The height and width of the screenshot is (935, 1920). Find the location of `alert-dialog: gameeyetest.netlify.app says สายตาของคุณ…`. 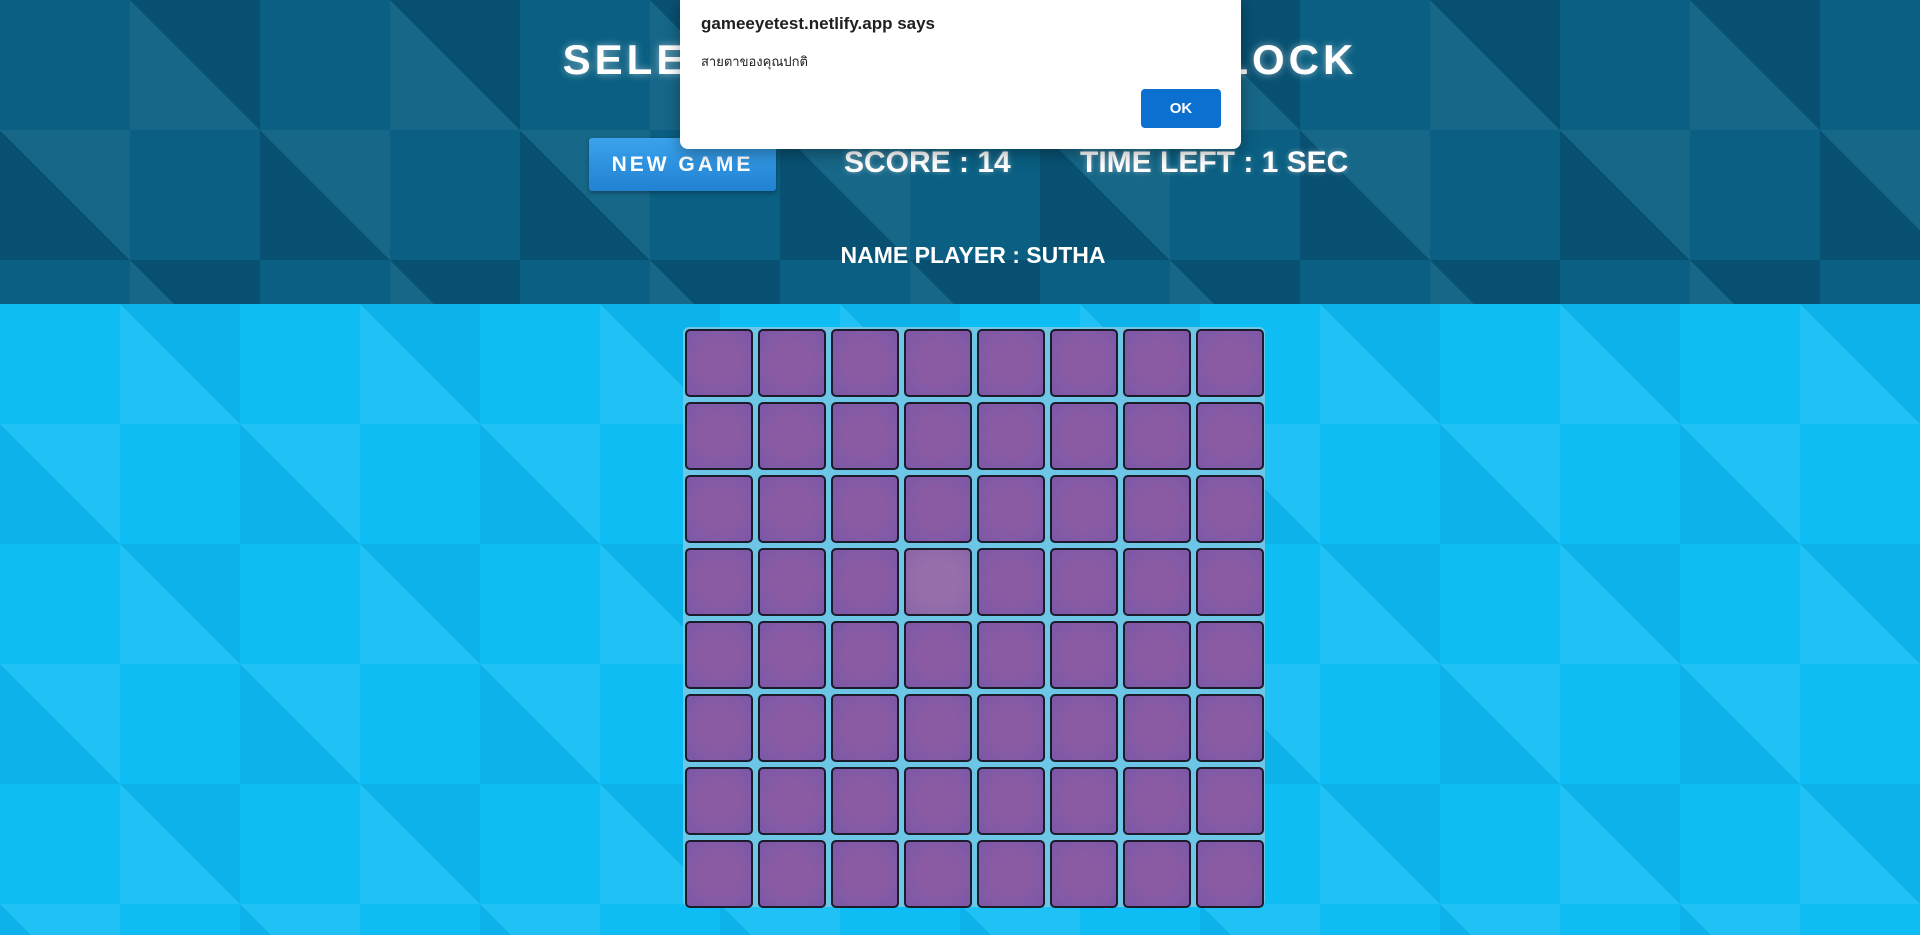

alert-dialog: gameeyetest.netlify.app says สายตาของคุณ… is located at coordinates (960, 74).